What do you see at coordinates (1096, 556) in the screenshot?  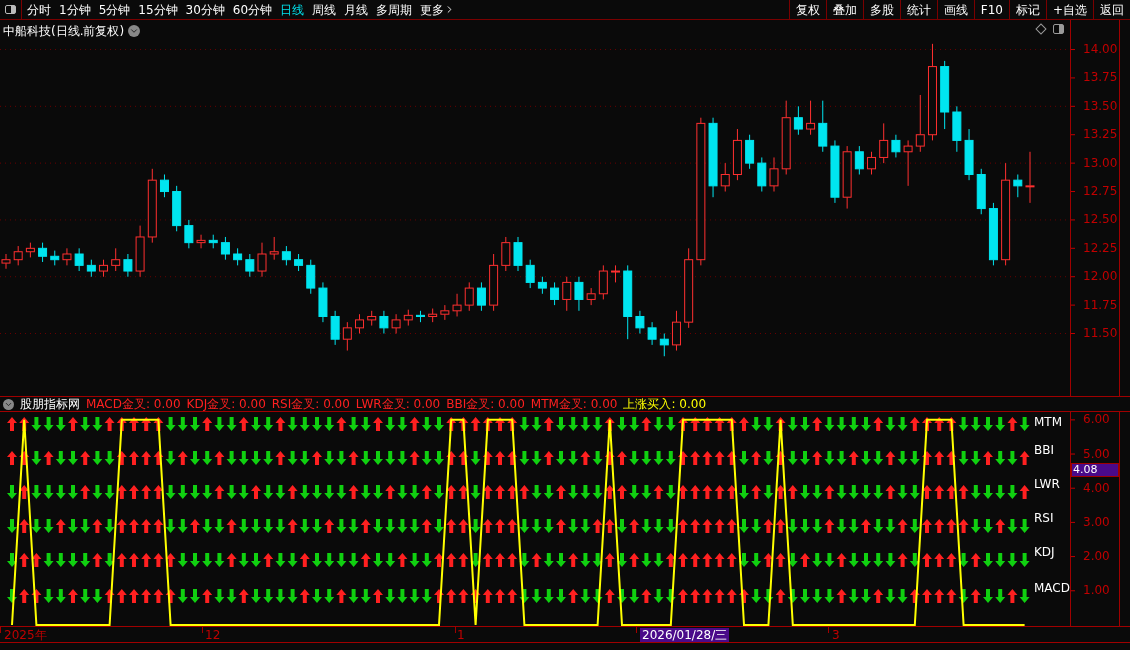 I see `value-label: 2.00` at bounding box center [1096, 556].